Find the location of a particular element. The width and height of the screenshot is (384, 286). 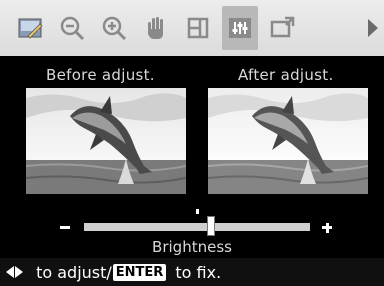

hand-move-icon is located at coordinates (156, 28).